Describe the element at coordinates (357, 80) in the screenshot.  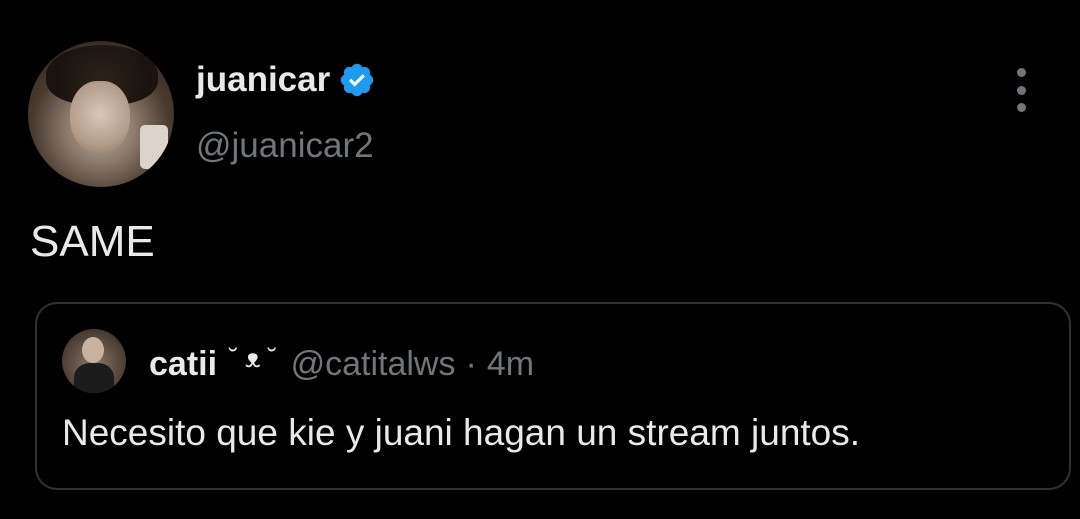
I see `verified-badge-icon` at that location.